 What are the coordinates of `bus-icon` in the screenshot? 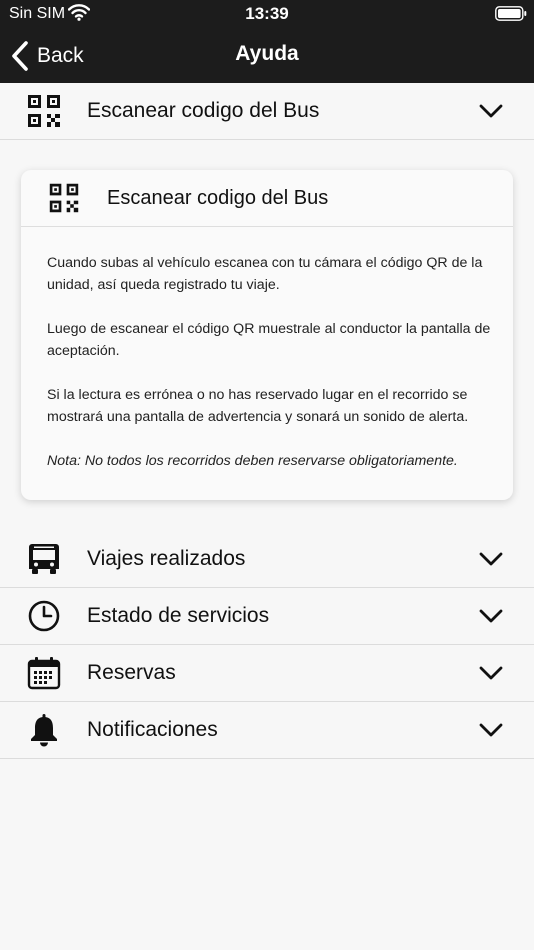 It's located at (44, 559).